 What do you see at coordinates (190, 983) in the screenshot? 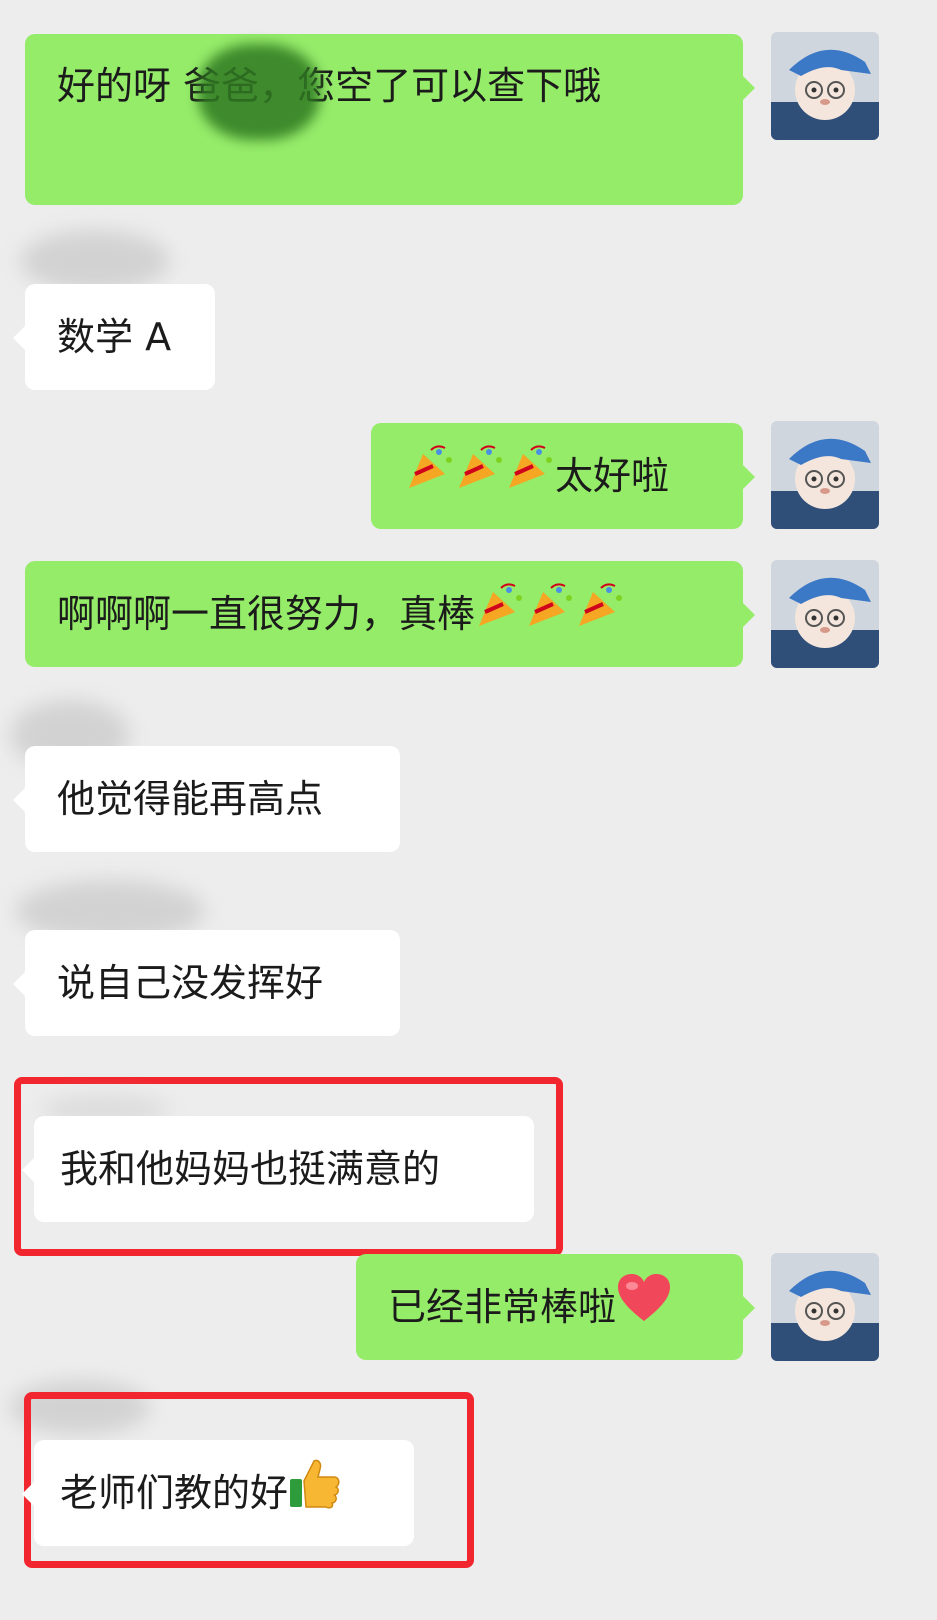
I see `message-6-text: 说自己没发挥好` at bounding box center [190, 983].